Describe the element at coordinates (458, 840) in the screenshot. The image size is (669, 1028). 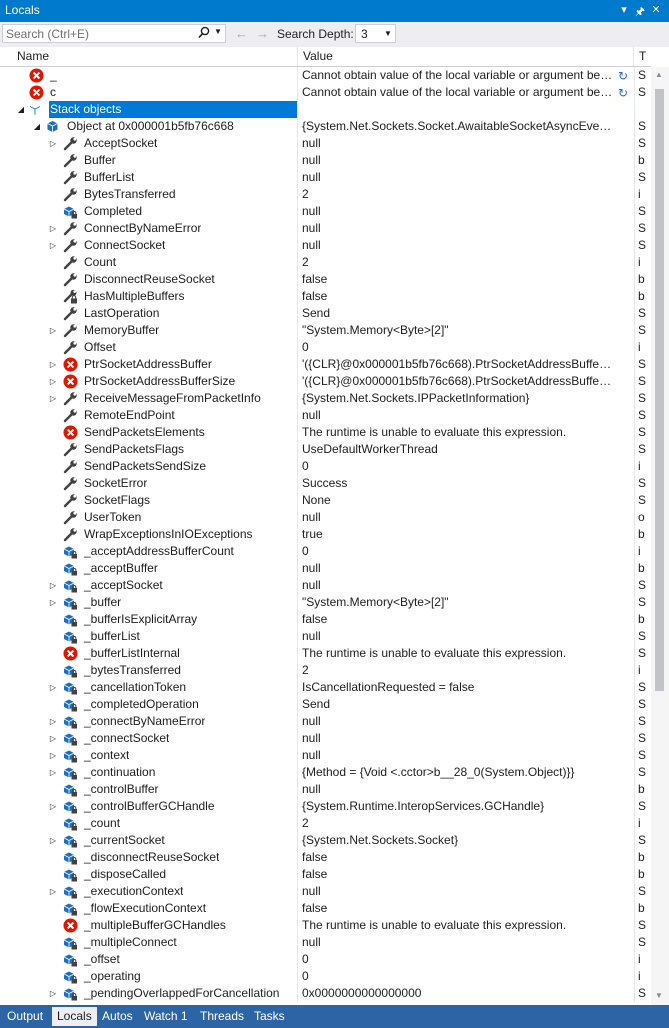
I see `row-value: {System.Net.Sockets.Socket}` at that location.